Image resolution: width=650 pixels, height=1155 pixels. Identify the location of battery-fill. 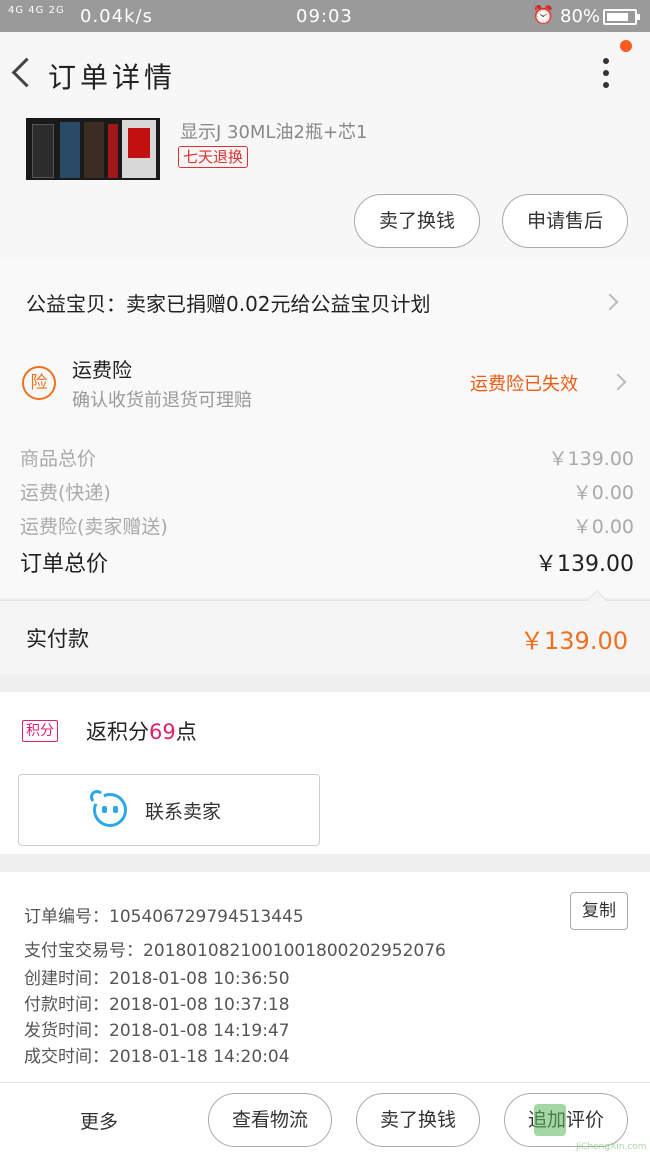
(617, 17).